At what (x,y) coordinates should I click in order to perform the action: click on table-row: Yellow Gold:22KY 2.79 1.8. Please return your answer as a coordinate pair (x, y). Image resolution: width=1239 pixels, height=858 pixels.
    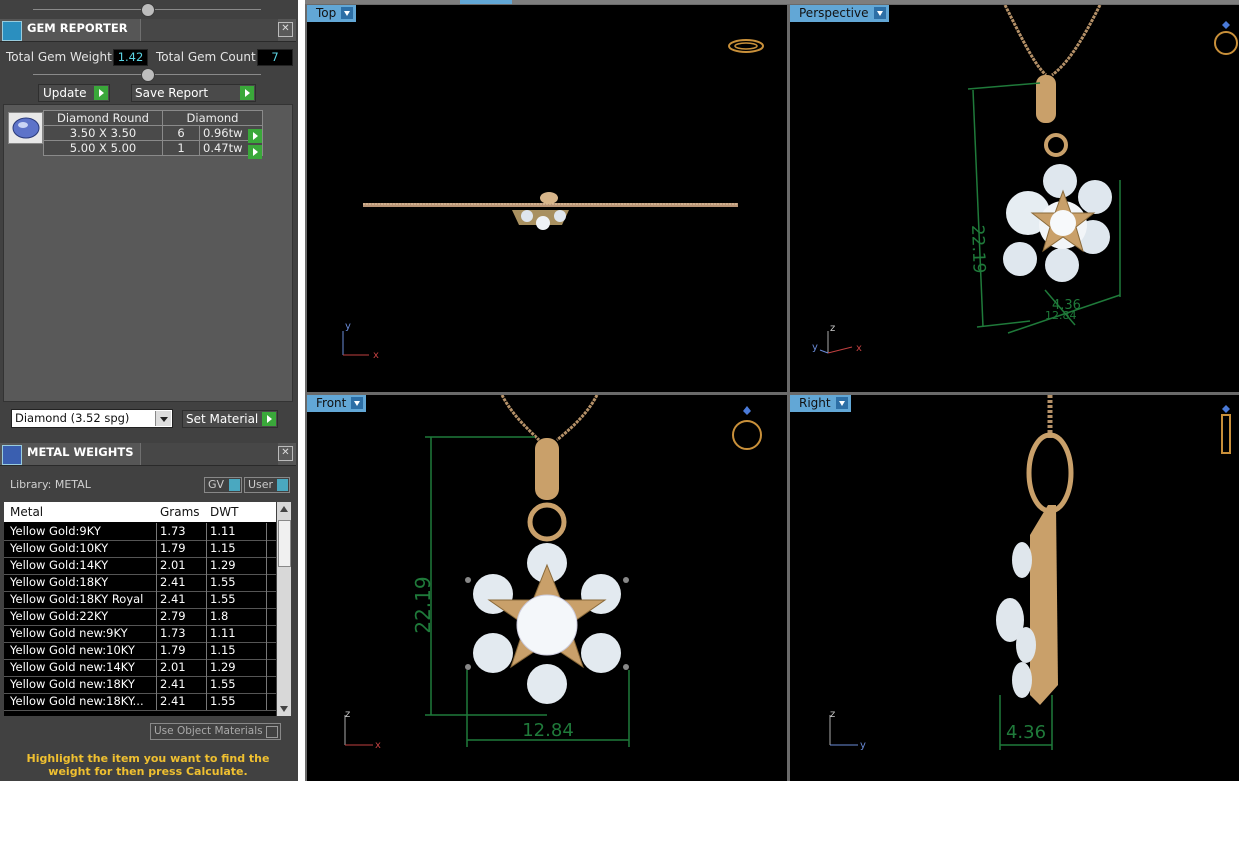
    Looking at the image, I should click on (140, 617).